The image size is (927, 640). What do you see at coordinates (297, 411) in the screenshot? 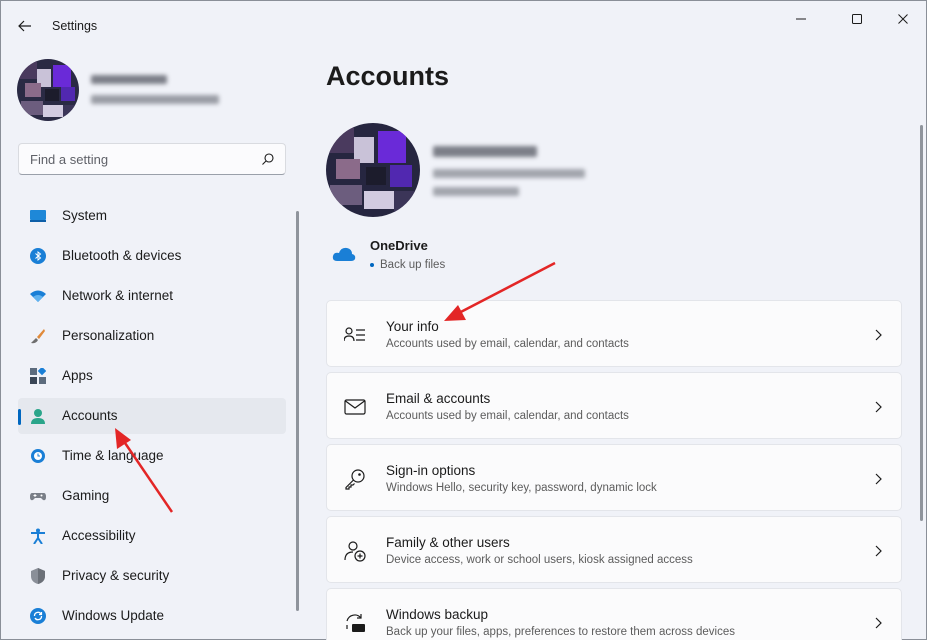
I see `sidebar-scrollbar` at bounding box center [297, 411].